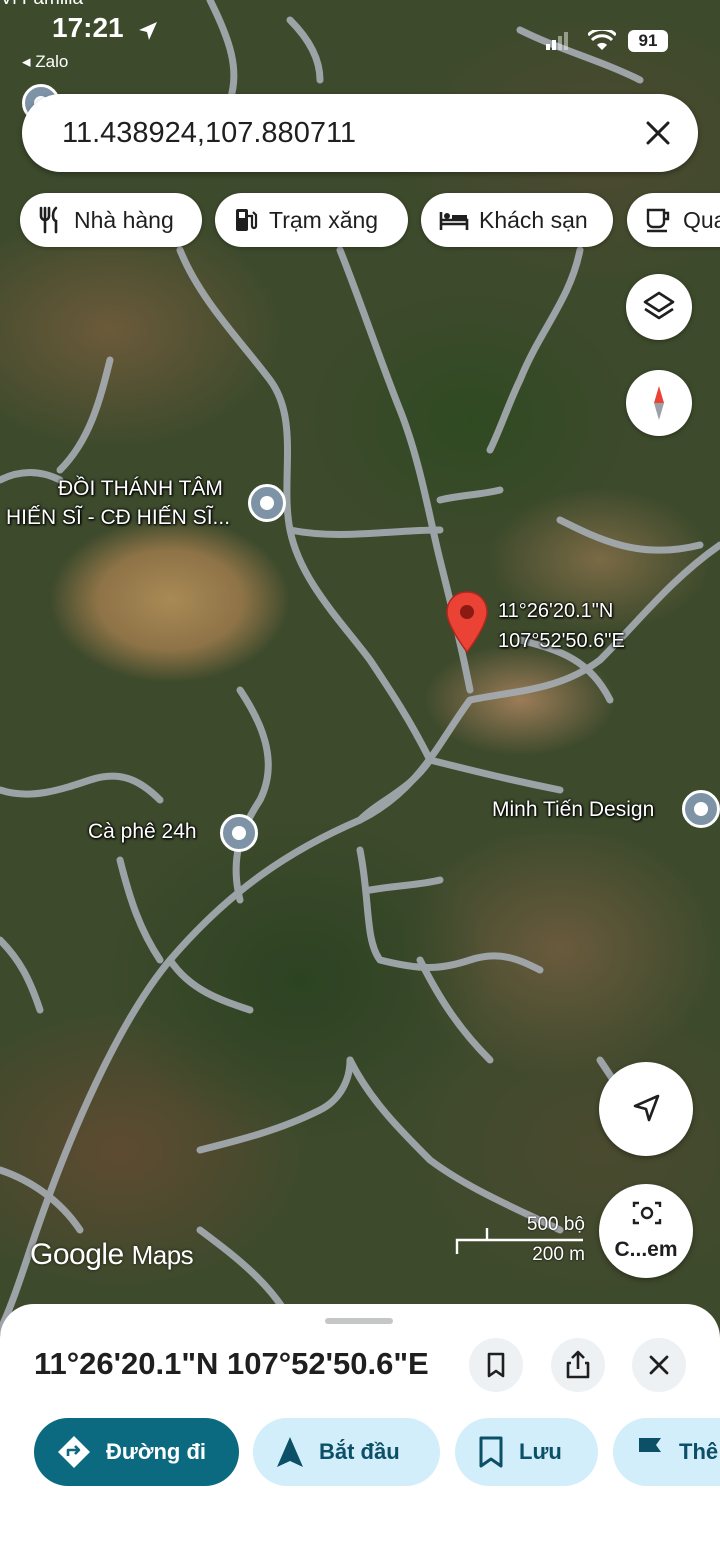 The height and width of the screenshot is (1557, 720). Describe the element at coordinates (162, 1255) in the screenshot. I see `logo-maps: Maps` at that location.